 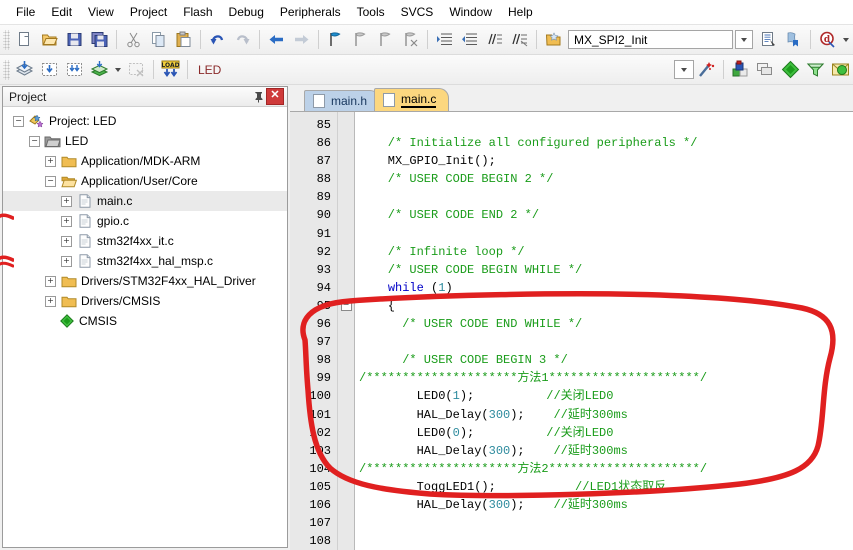 What do you see at coordinates (170, 69) in the screenshot?
I see `download-icon: LOAD` at bounding box center [170, 69].